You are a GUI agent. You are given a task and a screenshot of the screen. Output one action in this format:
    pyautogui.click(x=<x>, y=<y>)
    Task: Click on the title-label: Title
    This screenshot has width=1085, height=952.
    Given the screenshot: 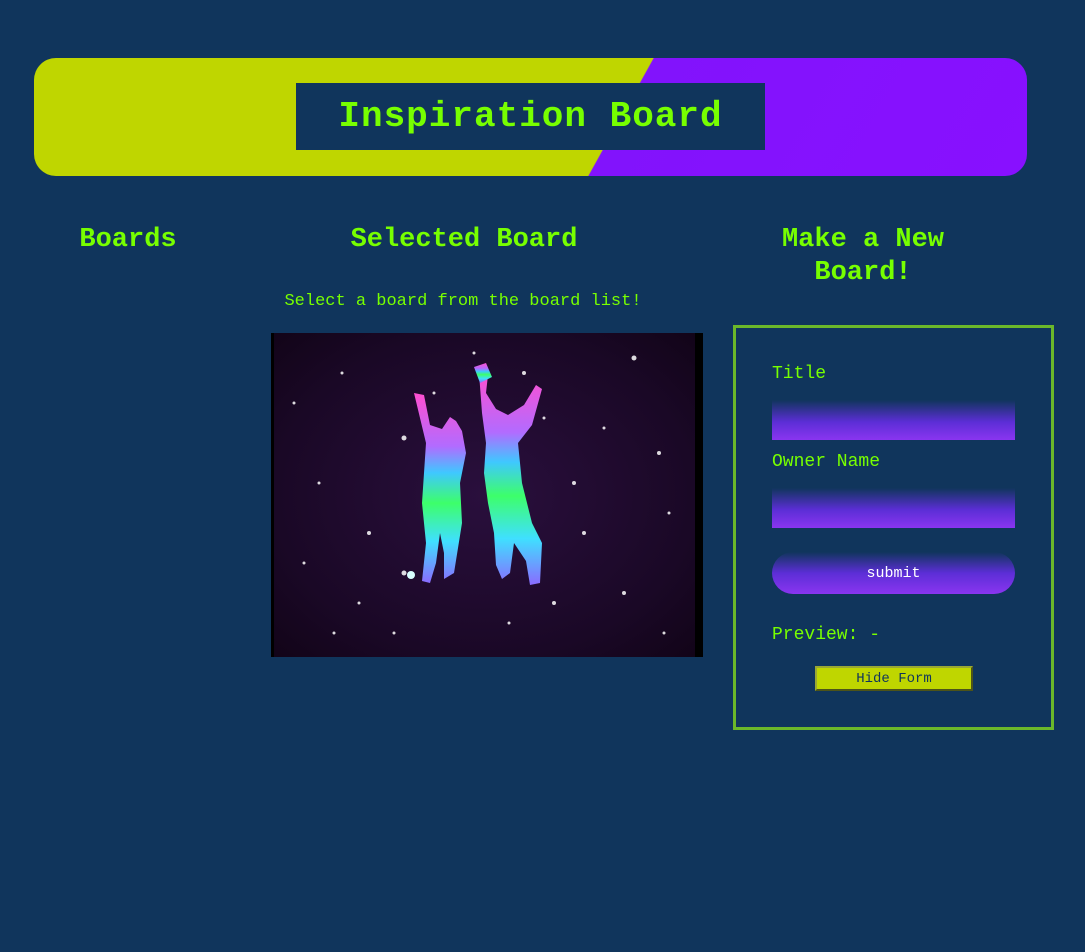 What is the action you would take?
    pyautogui.click(x=799, y=374)
    